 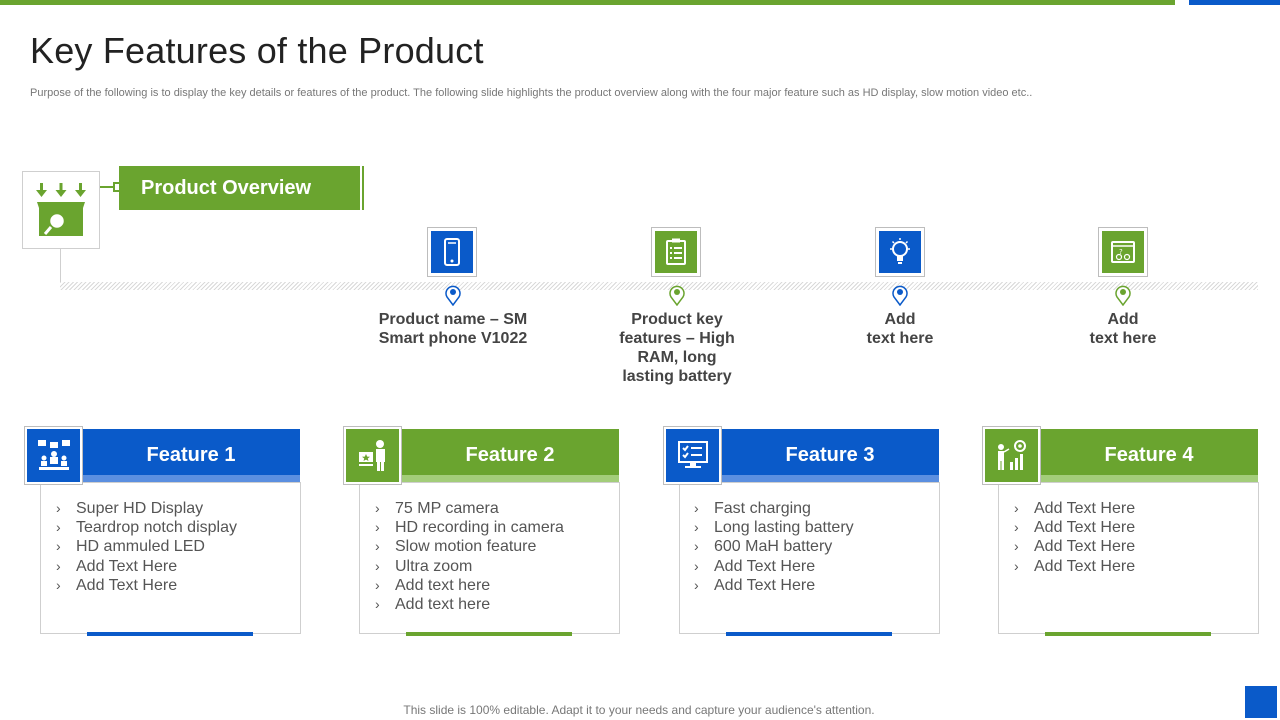 I want to click on timeline-node-lightbulb, so click(x=900, y=252).